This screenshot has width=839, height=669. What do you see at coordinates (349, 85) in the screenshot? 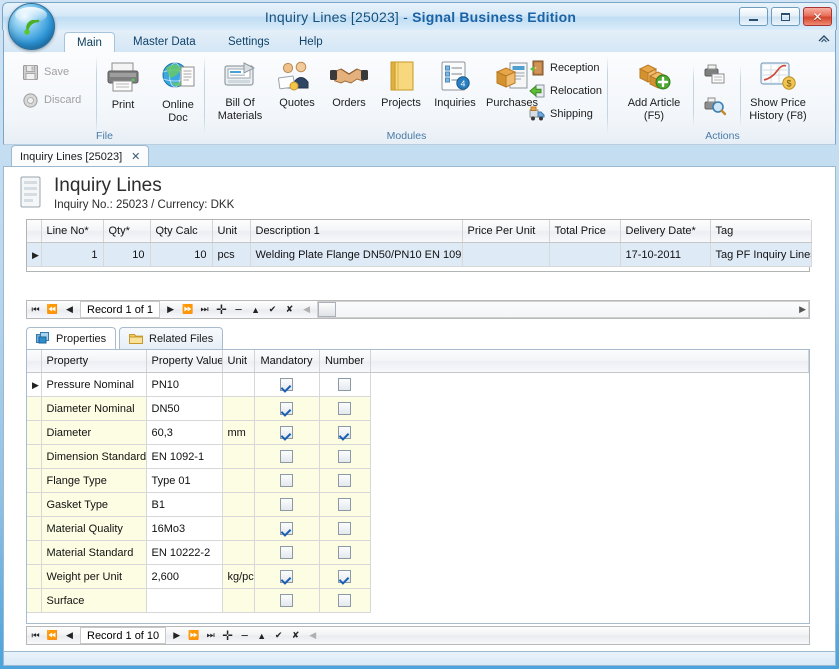
I see `ribbon-button-orders: Orders` at bounding box center [349, 85].